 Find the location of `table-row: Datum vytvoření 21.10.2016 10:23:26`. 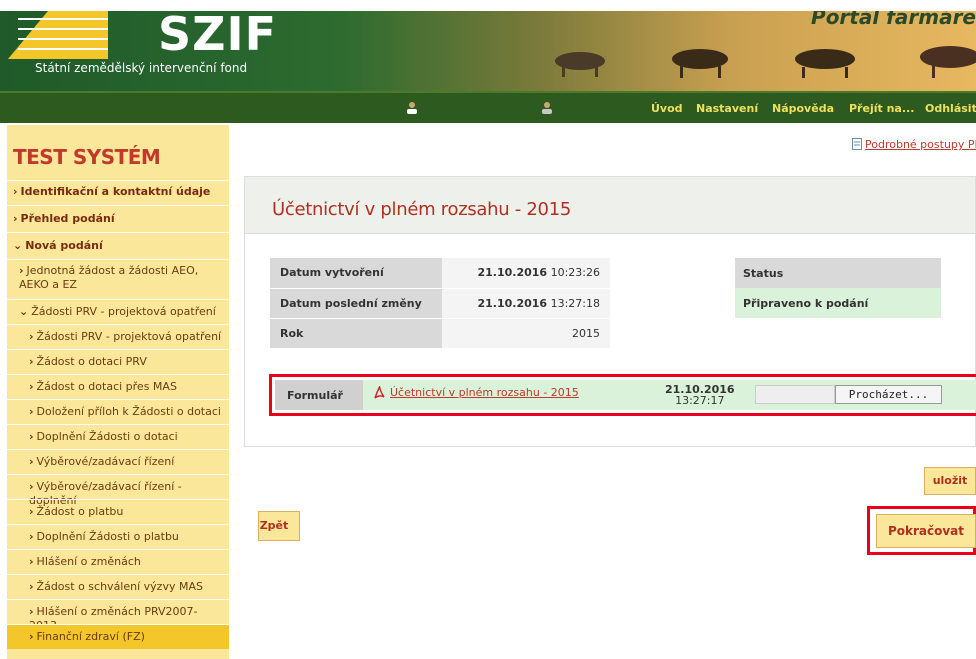

table-row: Datum vytvoření 21.10.2016 10:23:26 is located at coordinates (440, 273).